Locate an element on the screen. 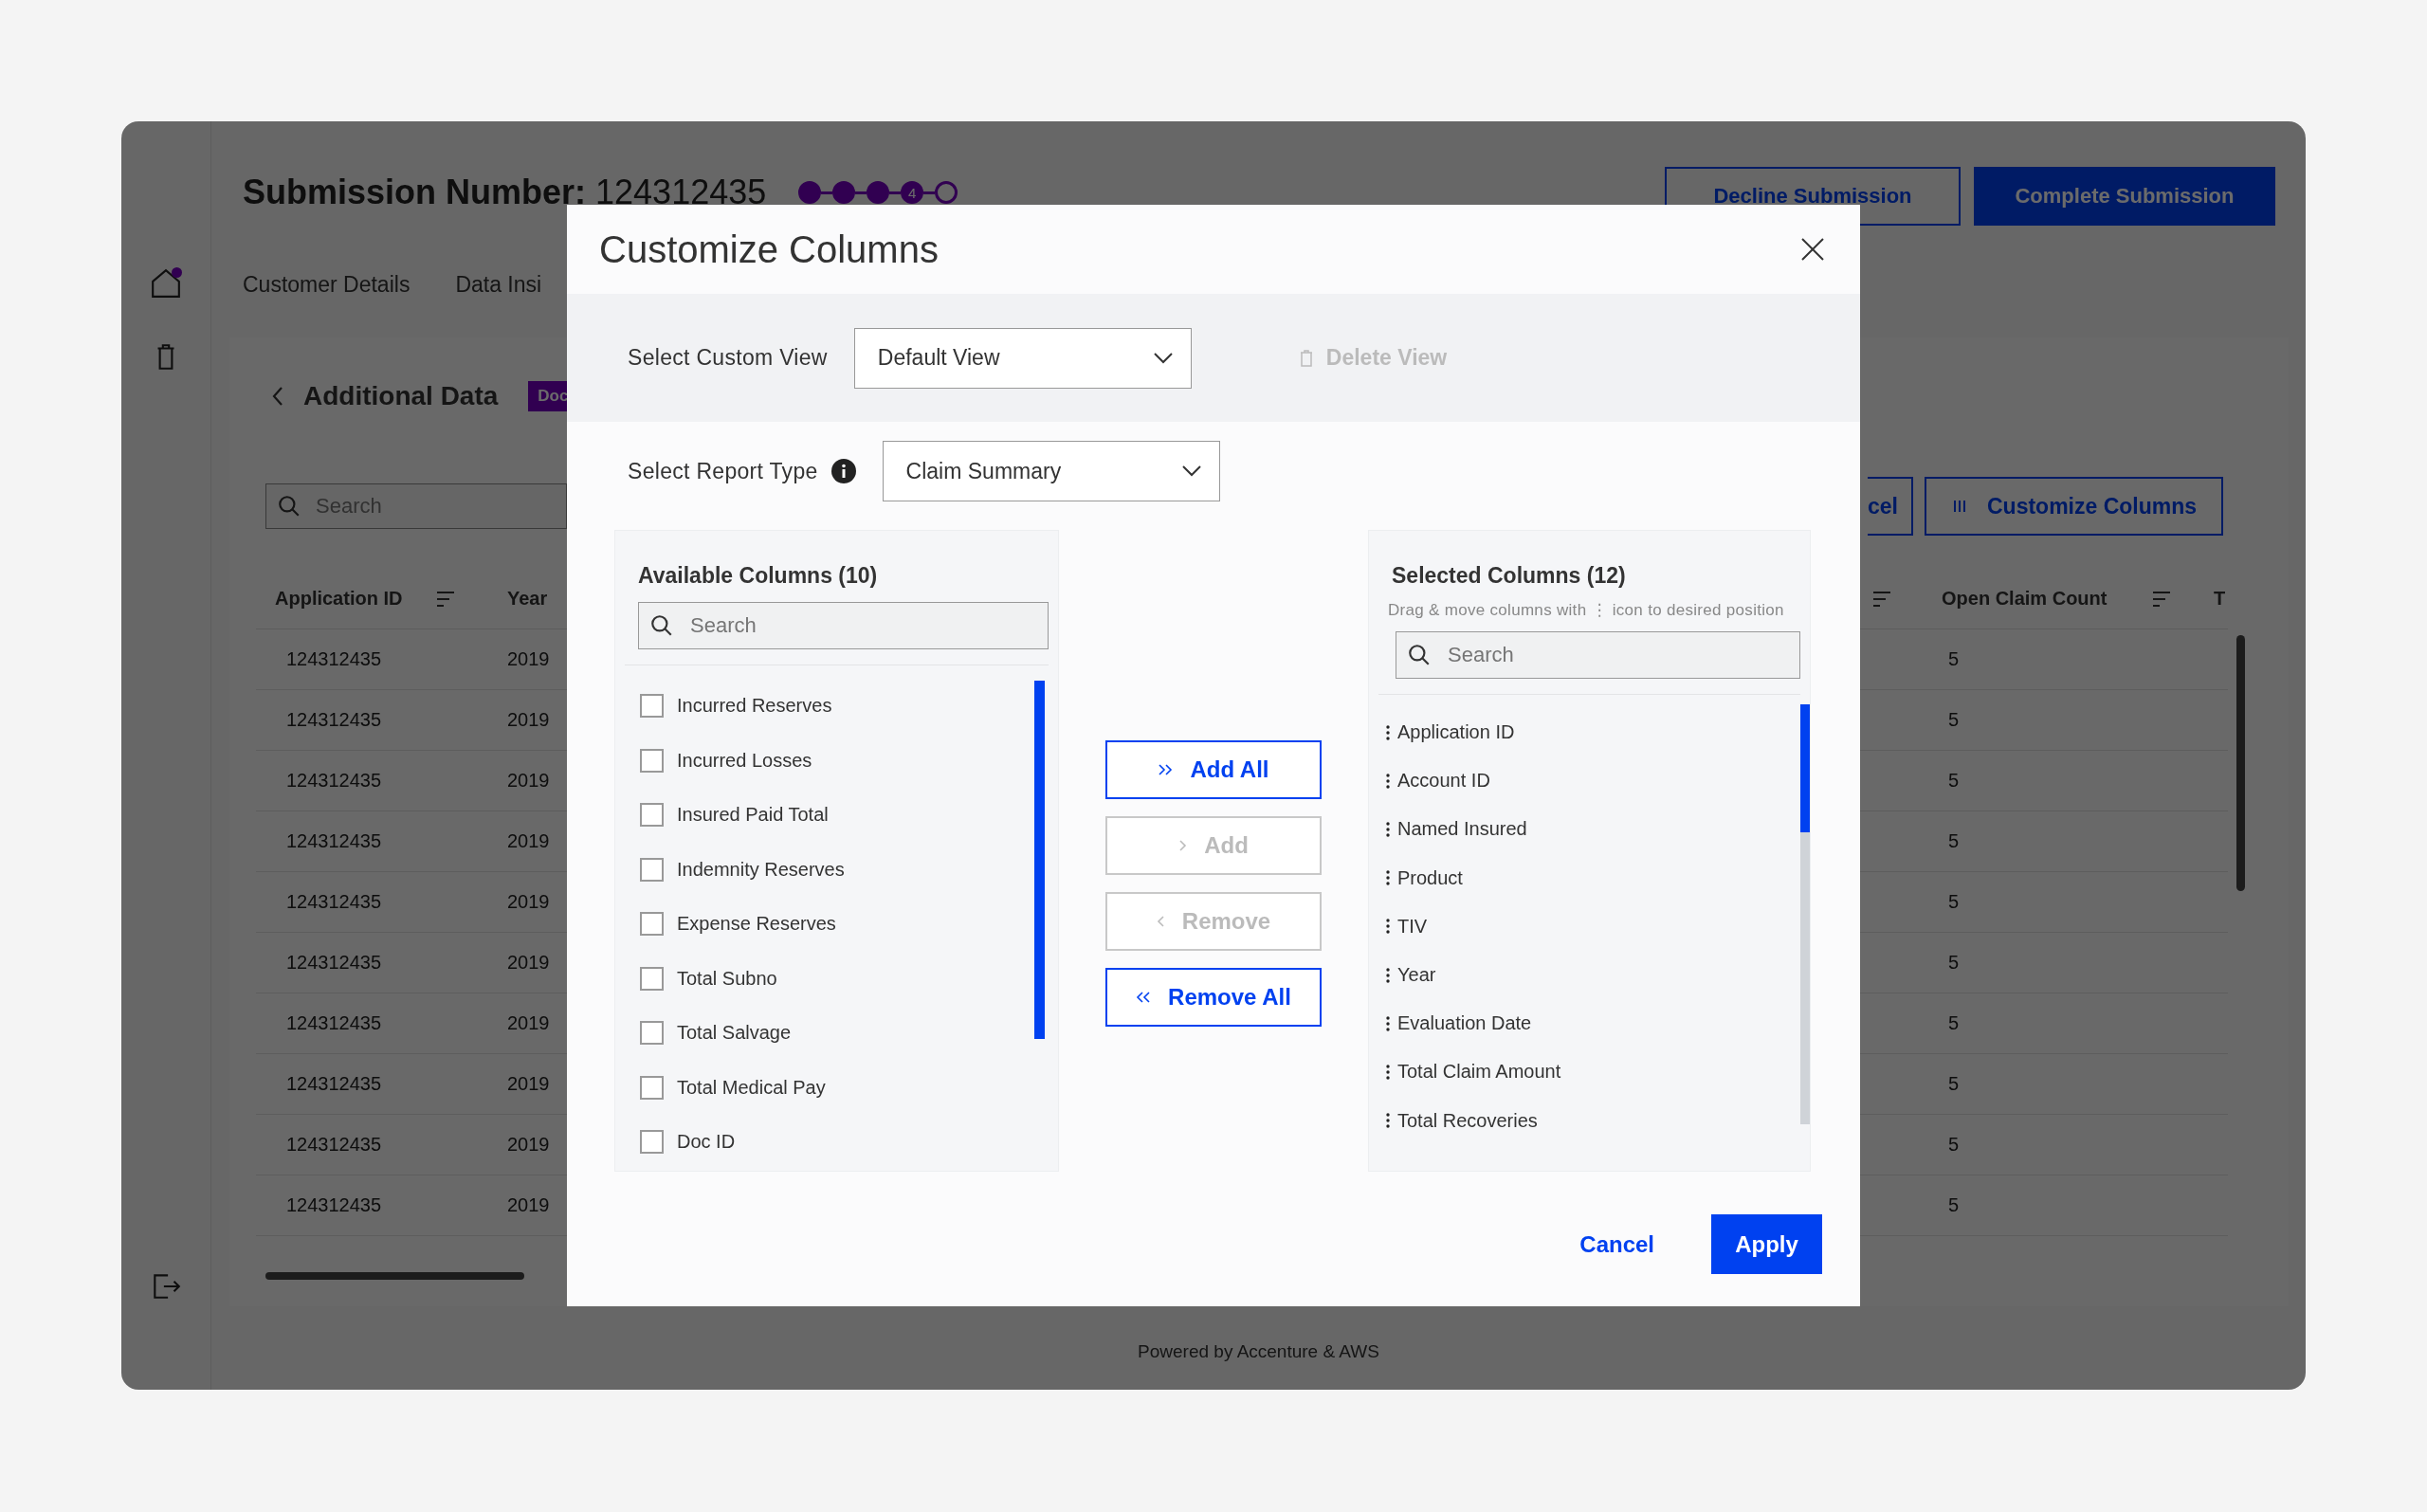 This screenshot has width=2427, height=1512. submission-number: 124312435 is located at coordinates (681, 193).